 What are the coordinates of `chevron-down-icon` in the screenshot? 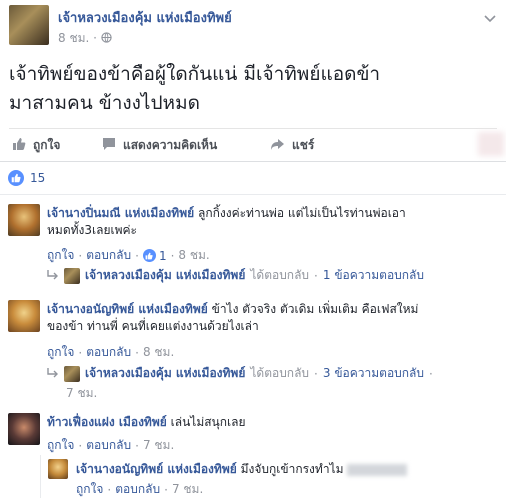 It's located at (490, 17).